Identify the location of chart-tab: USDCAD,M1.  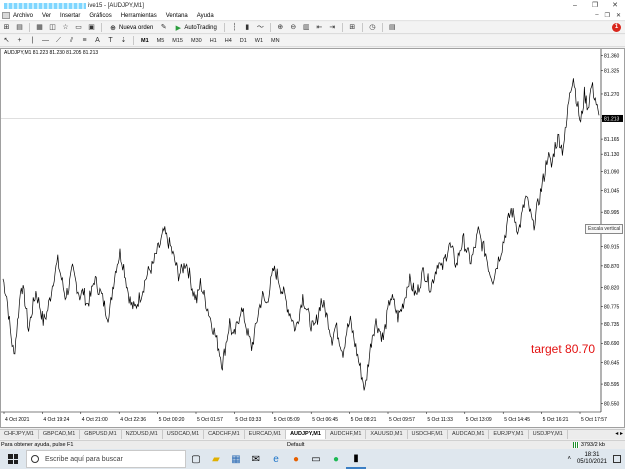
(184, 434).